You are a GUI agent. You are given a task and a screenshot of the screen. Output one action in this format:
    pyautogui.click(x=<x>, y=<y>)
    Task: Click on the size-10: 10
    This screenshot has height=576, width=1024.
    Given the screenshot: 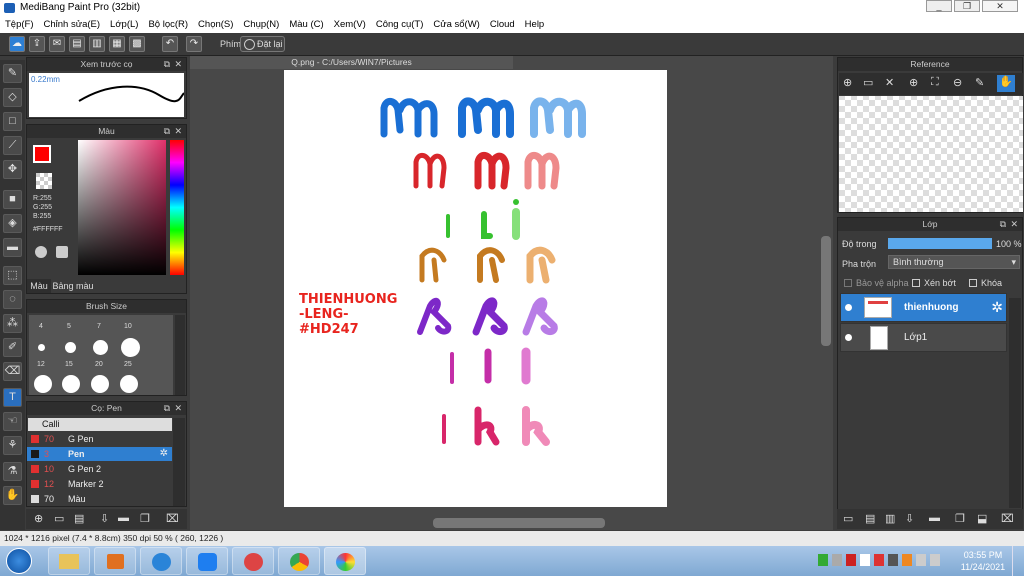 What is the action you would take?
    pyautogui.click(x=128, y=326)
    